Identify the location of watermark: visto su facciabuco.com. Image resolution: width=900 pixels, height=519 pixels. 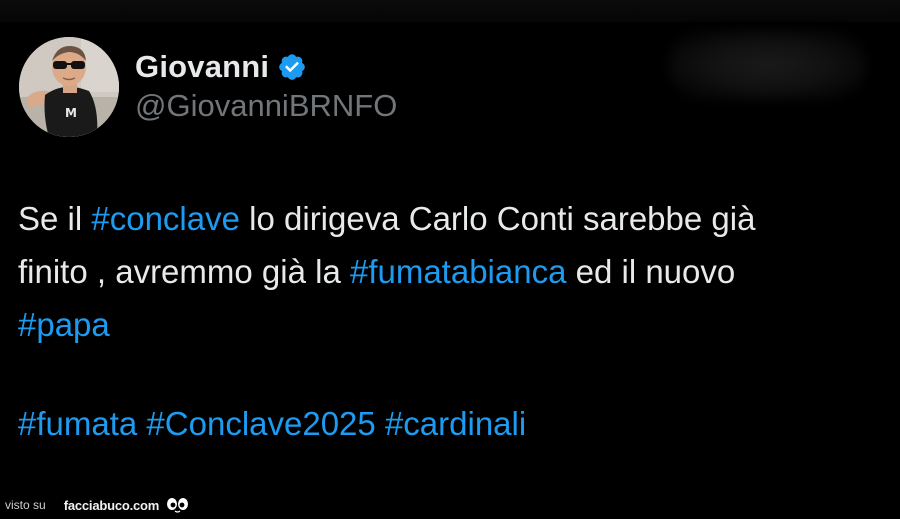
(97, 505).